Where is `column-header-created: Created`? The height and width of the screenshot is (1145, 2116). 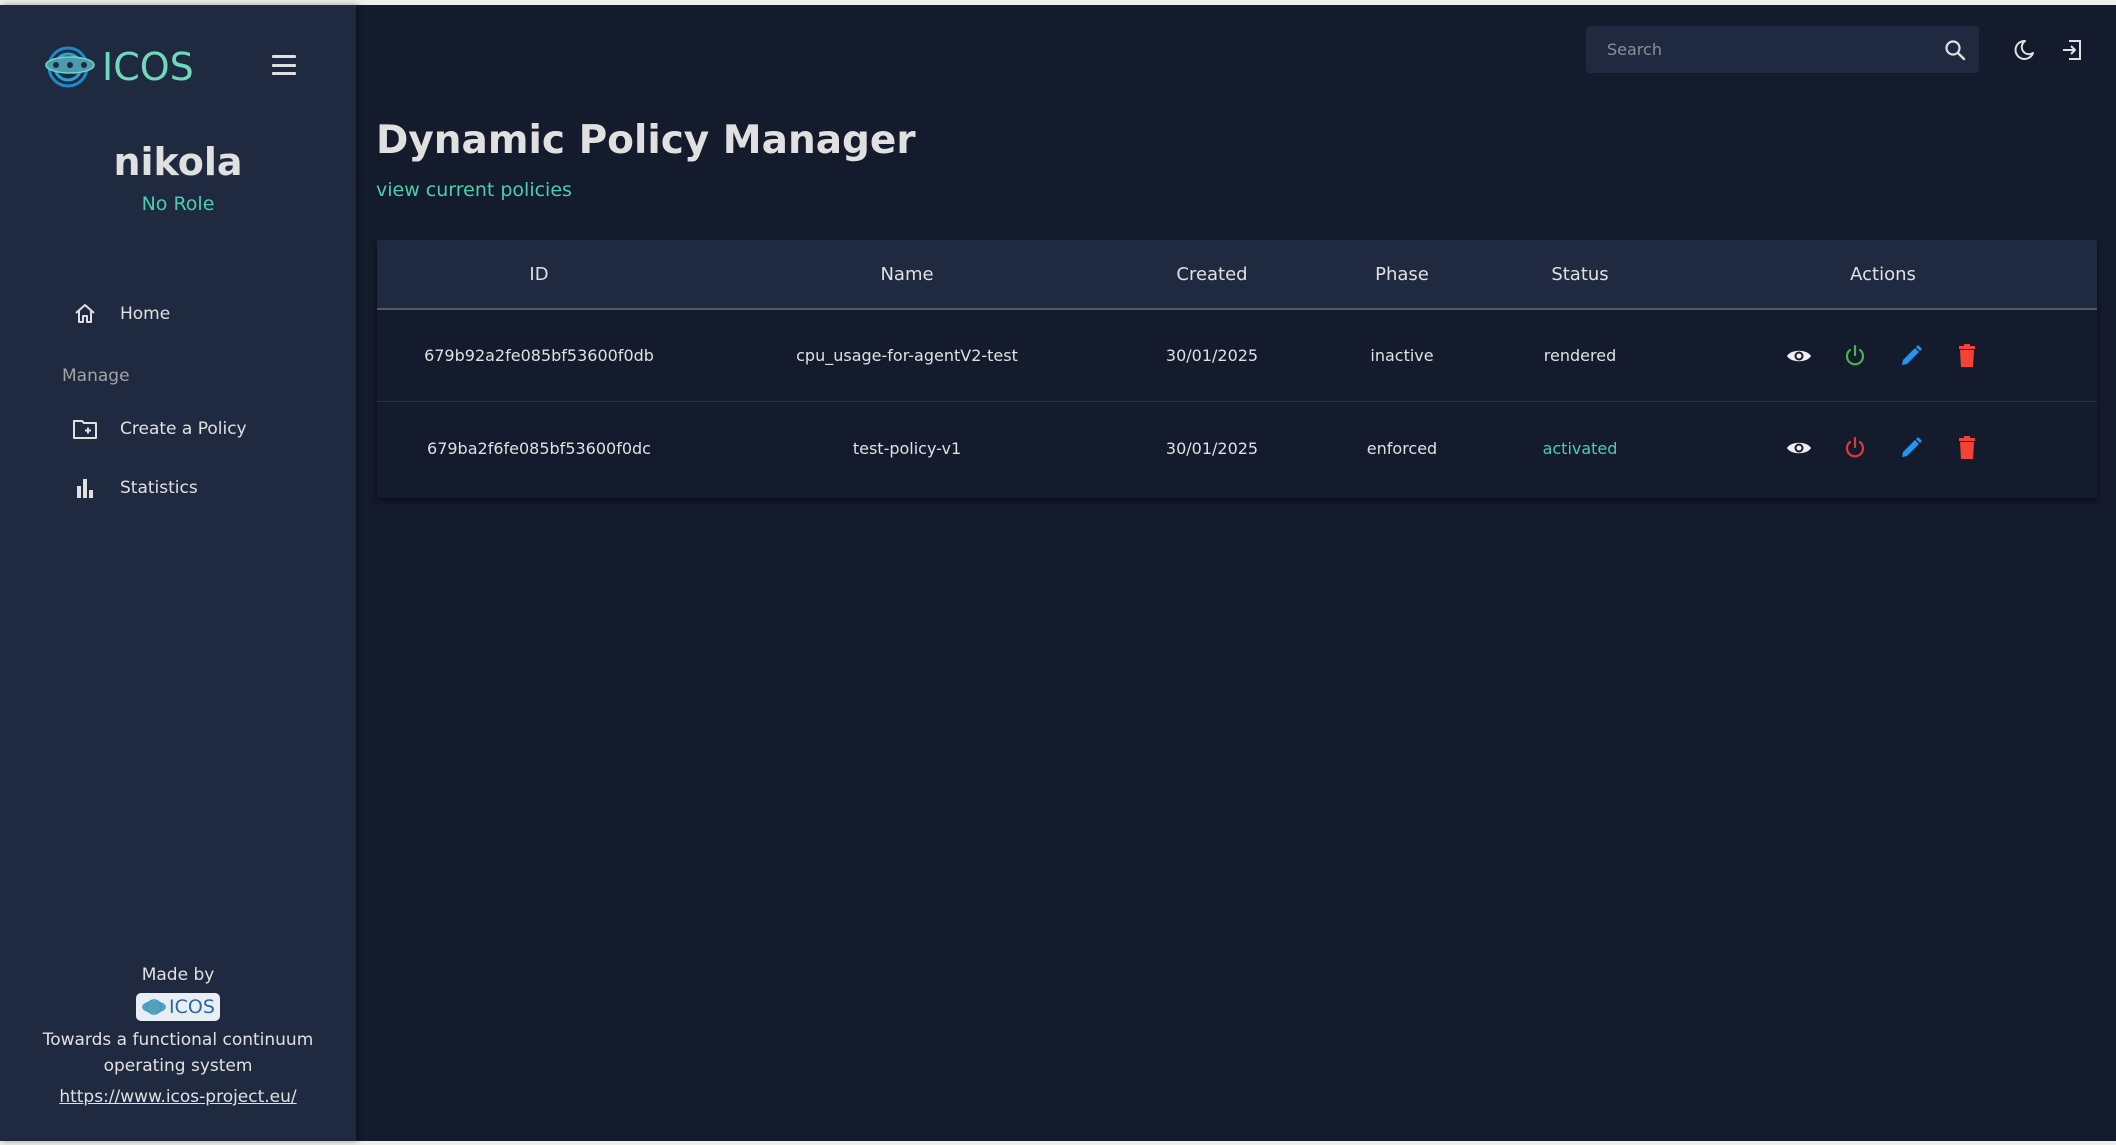
column-header-created: Created is located at coordinates (1211, 274).